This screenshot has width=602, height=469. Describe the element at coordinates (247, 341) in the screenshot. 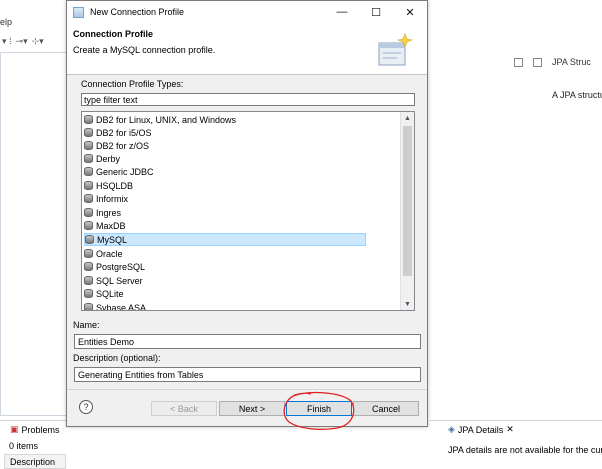

I see `name-input` at that location.